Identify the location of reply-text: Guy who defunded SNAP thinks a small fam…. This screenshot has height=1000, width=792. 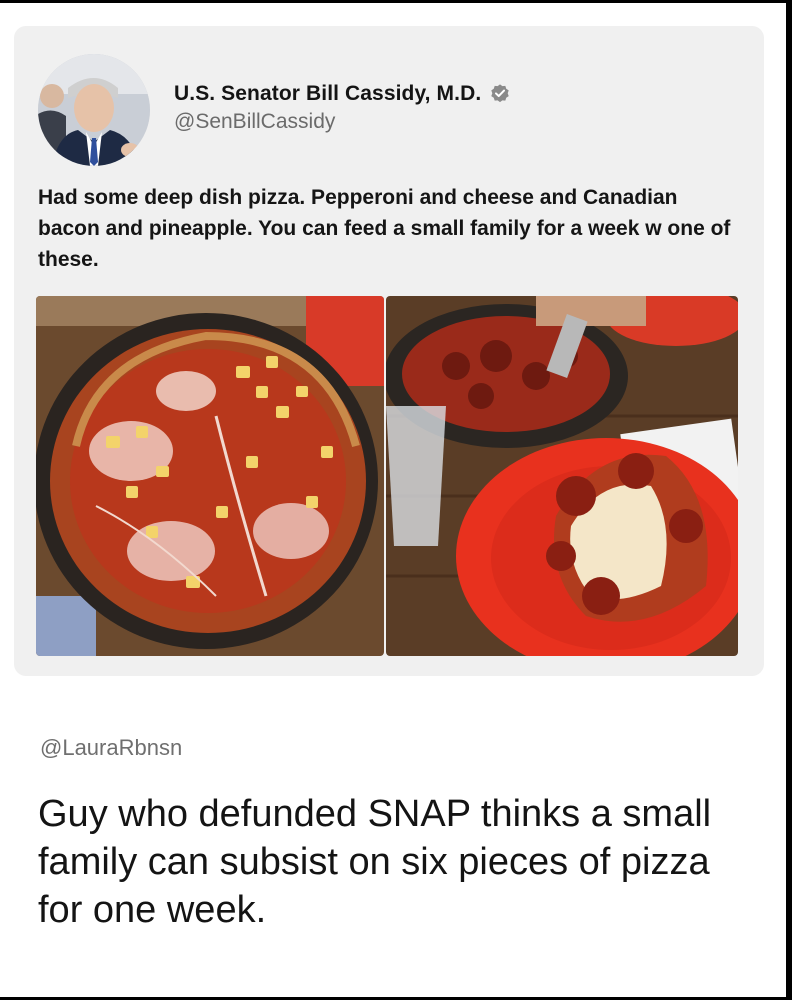
(375, 862).